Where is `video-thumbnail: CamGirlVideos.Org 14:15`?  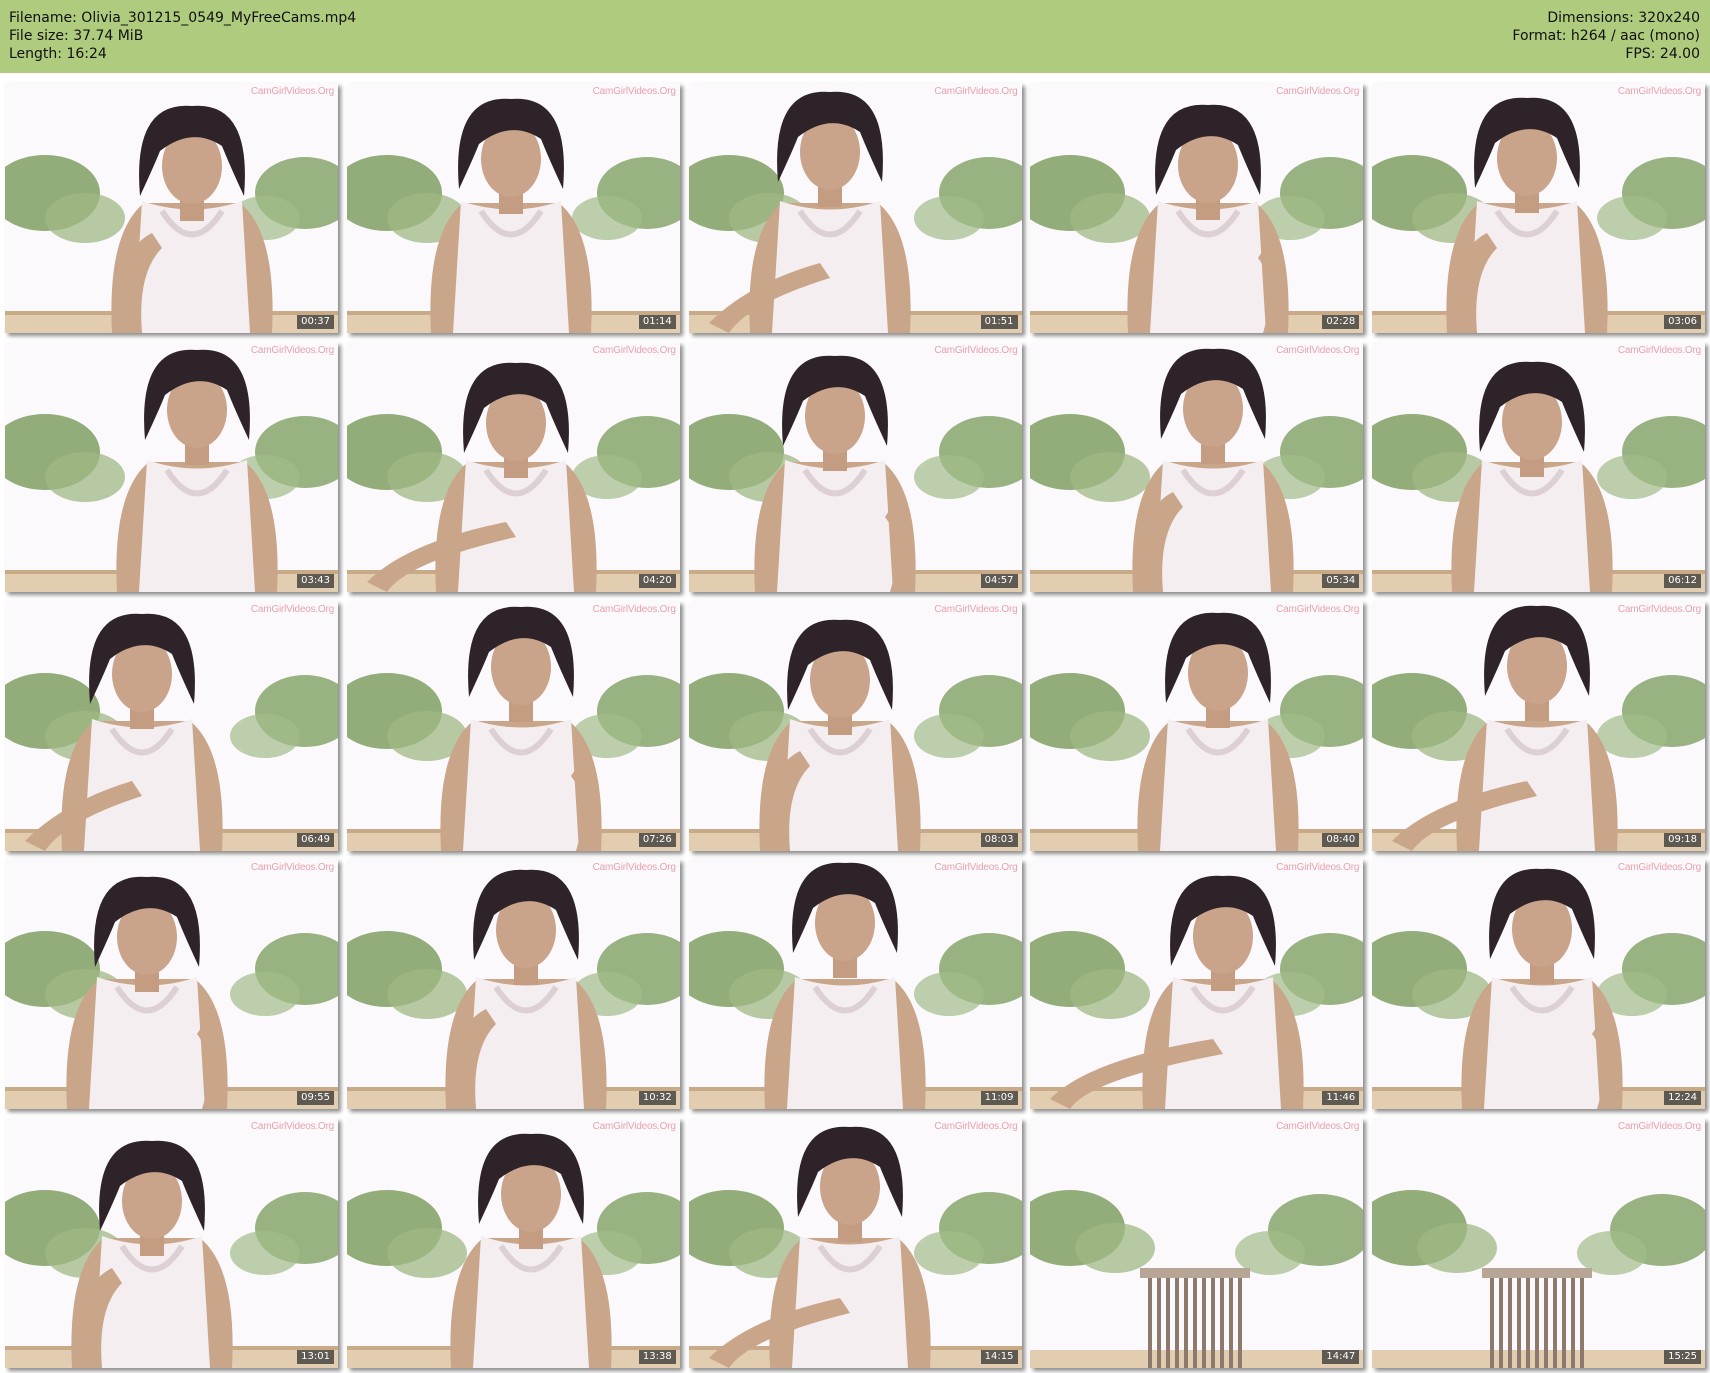
video-thumbnail: CamGirlVideos.Org 14:15 is located at coordinates (855, 1243).